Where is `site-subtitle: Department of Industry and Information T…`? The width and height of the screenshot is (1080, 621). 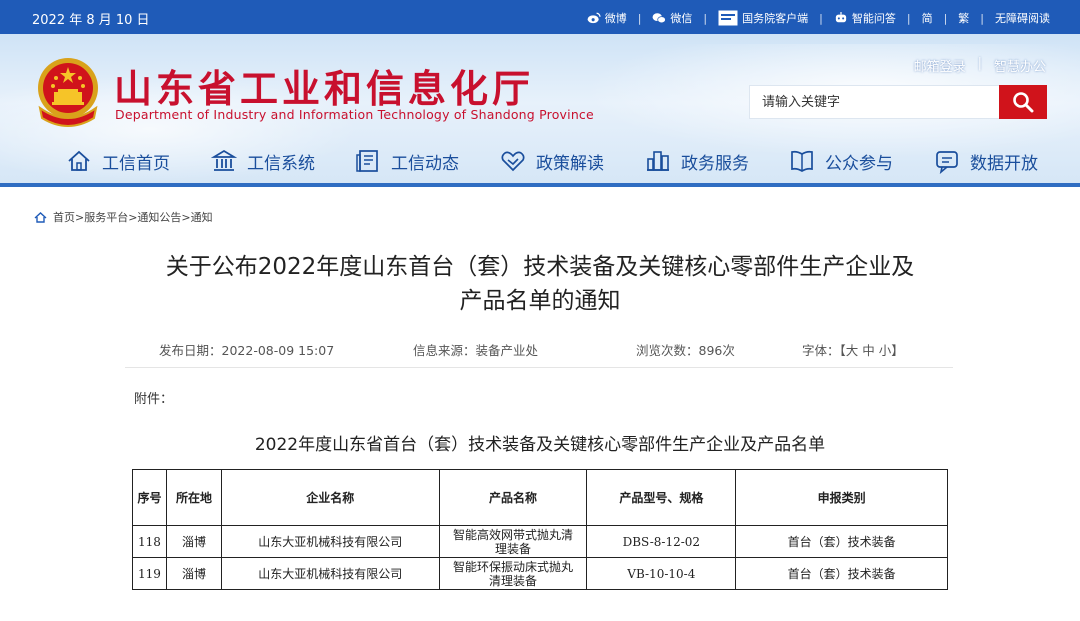 site-subtitle: Department of Industry and Information T… is located at coordinates (354, 114).